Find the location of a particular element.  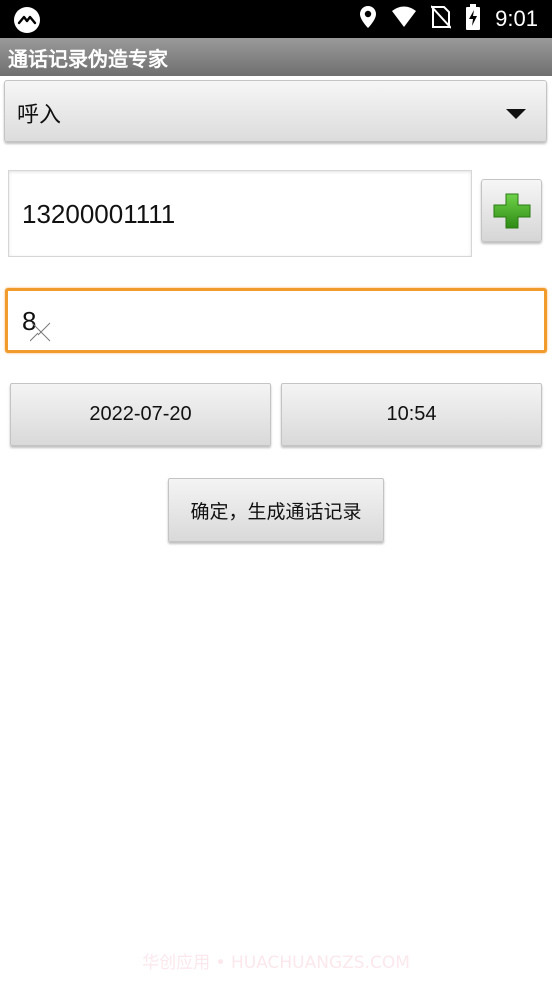

app-notification-icon is located at coordinates (27, 20).